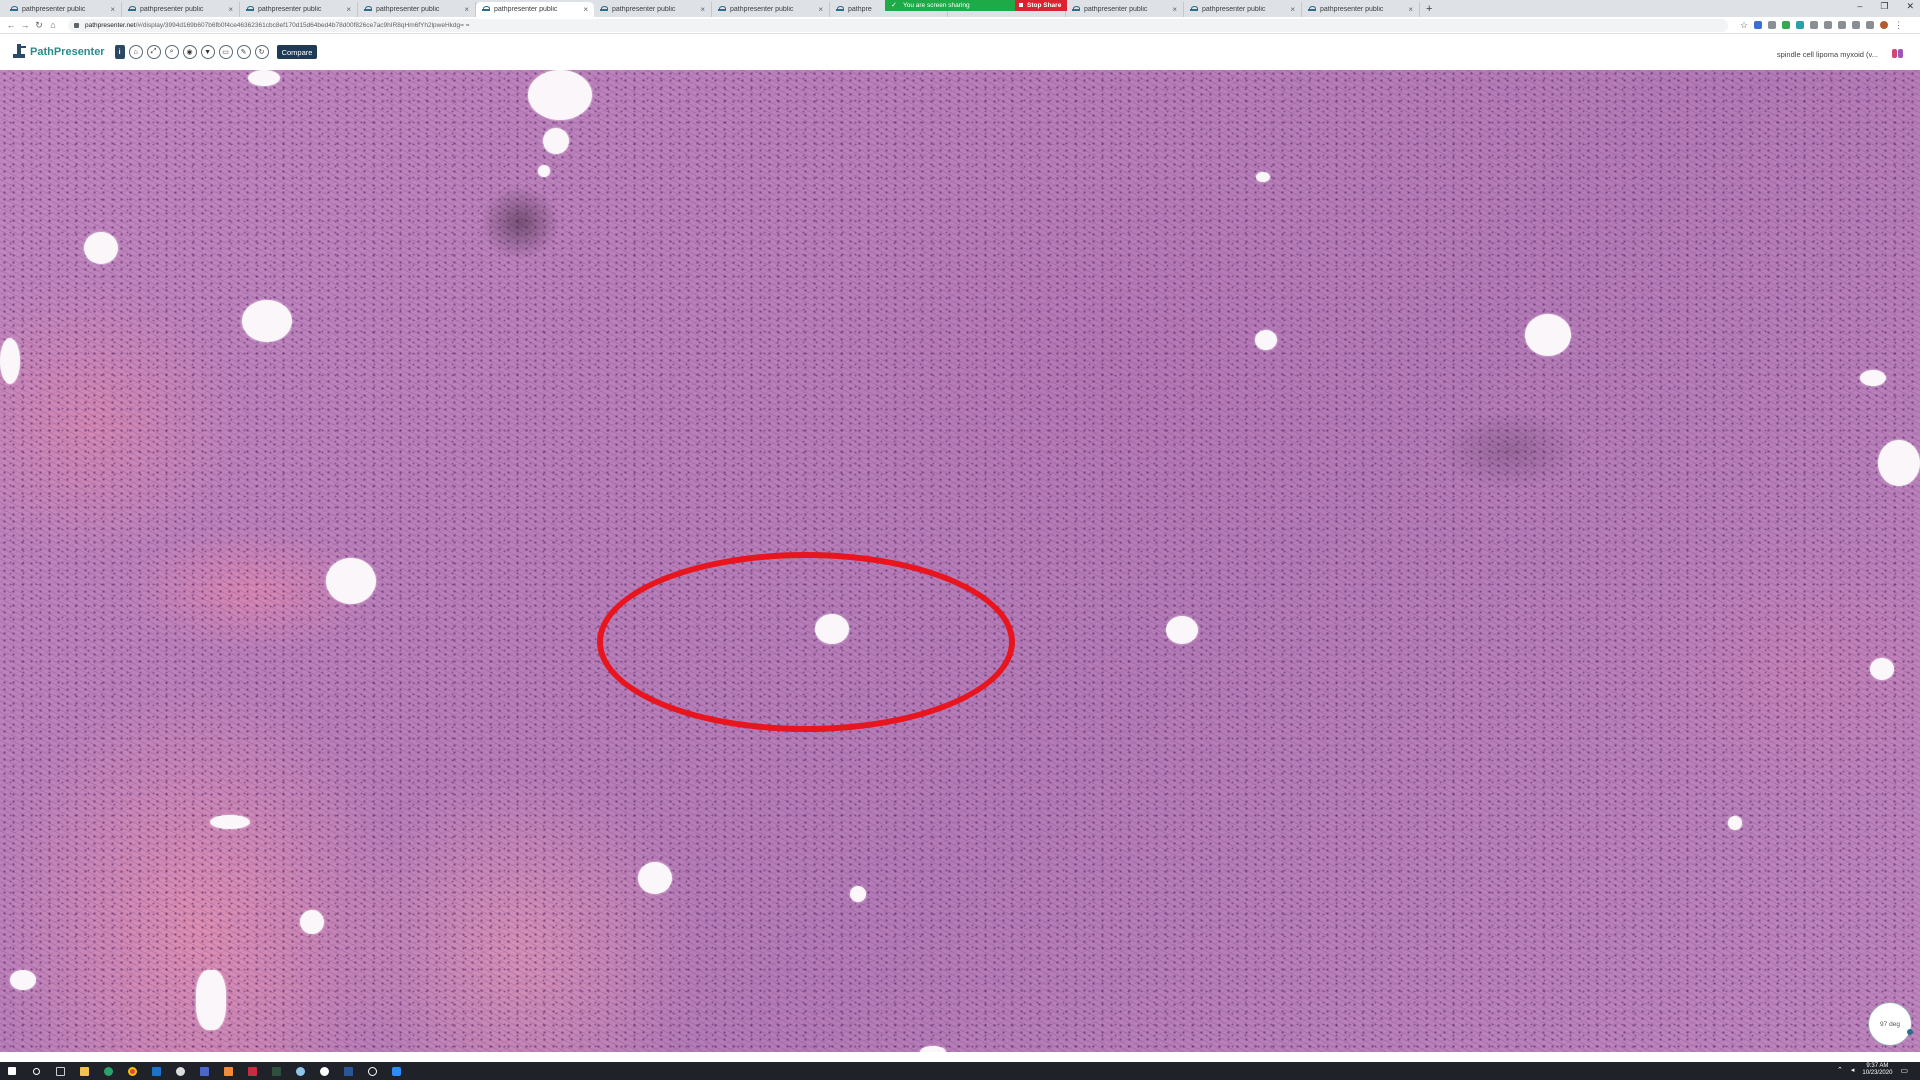 The height and width of the screenshot is (1080, 1920). What do you see at coordinates (960, 52) in the screenshot?
I see `app-header: PathPresenter i ⌂ ⤢ ⌕ ◉ ▼ ▭ ✎ ↻ Compare` at bounding box center [960, 52].